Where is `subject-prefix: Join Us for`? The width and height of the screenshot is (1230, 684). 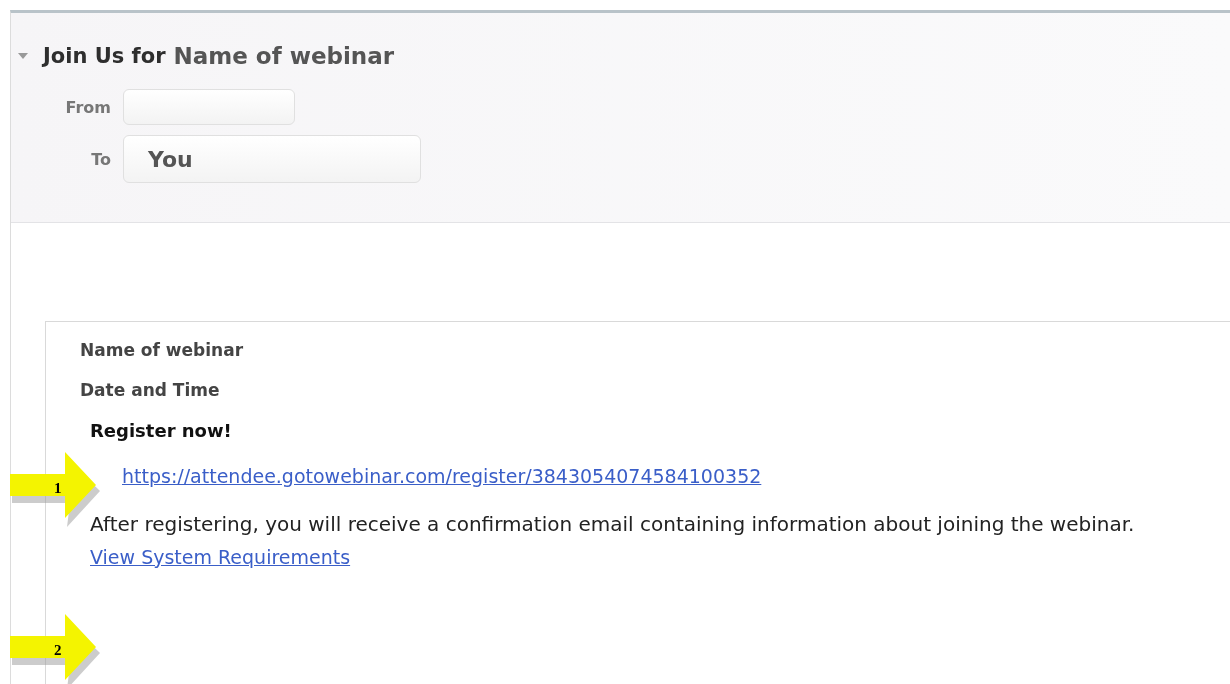 subject-prefix: Join Us for is located at coordinates (104, 56).